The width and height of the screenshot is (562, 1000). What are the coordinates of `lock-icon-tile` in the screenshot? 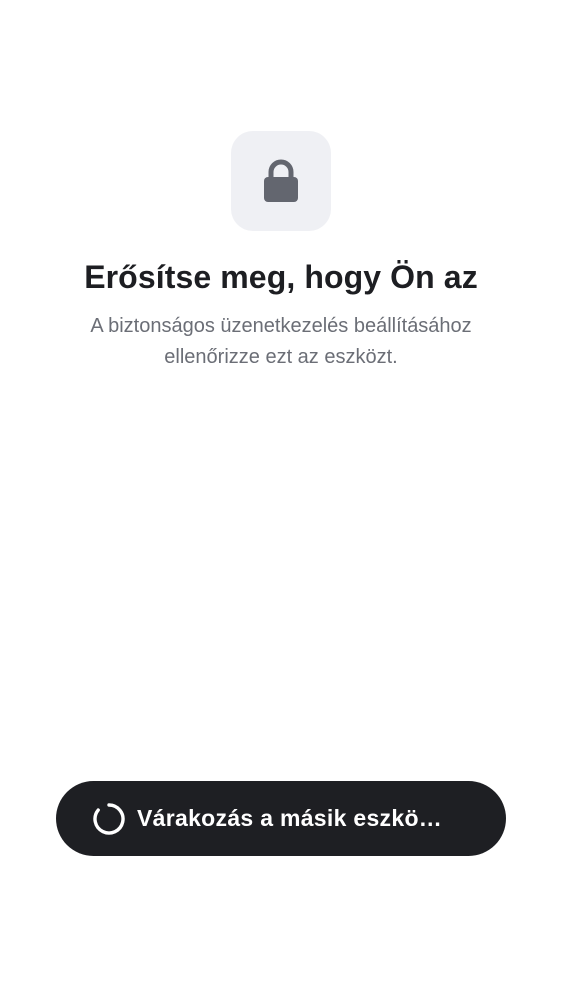 It's located at (281, 181).